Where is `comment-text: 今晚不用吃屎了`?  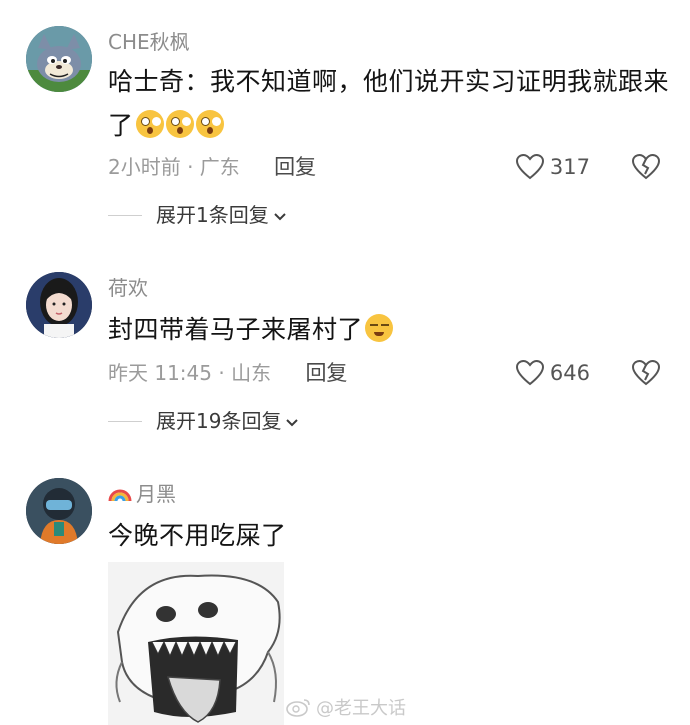
comment-text: 今晚不用吃屎了 is located at coordinates (390, 536).